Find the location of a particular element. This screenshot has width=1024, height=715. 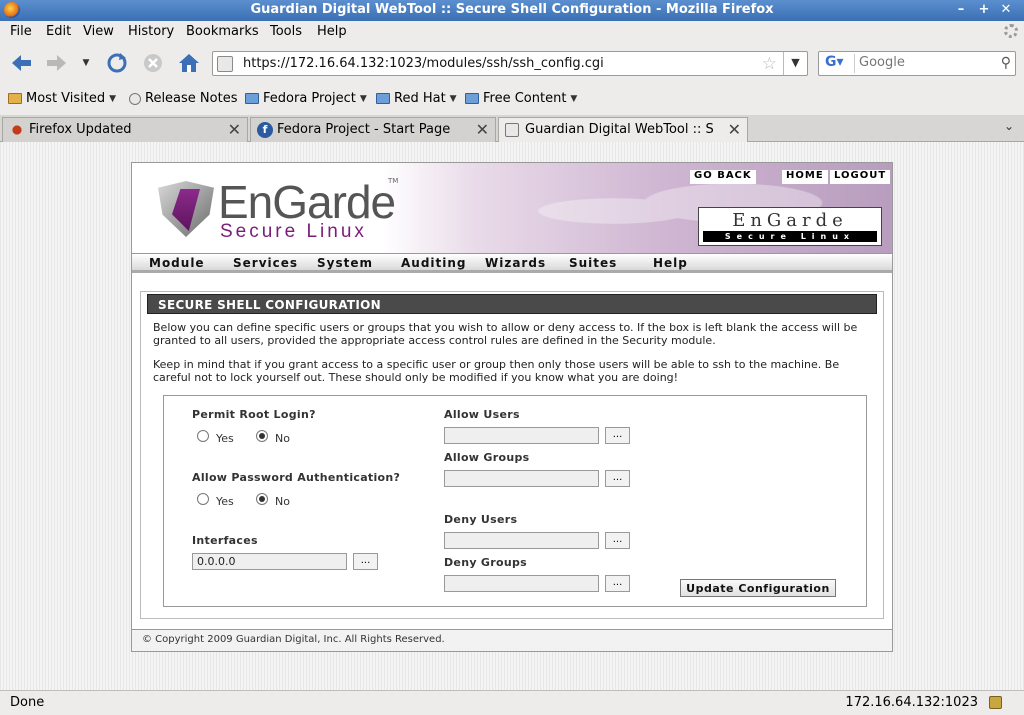

nav-services: Services is located at coordinates (265, 263).